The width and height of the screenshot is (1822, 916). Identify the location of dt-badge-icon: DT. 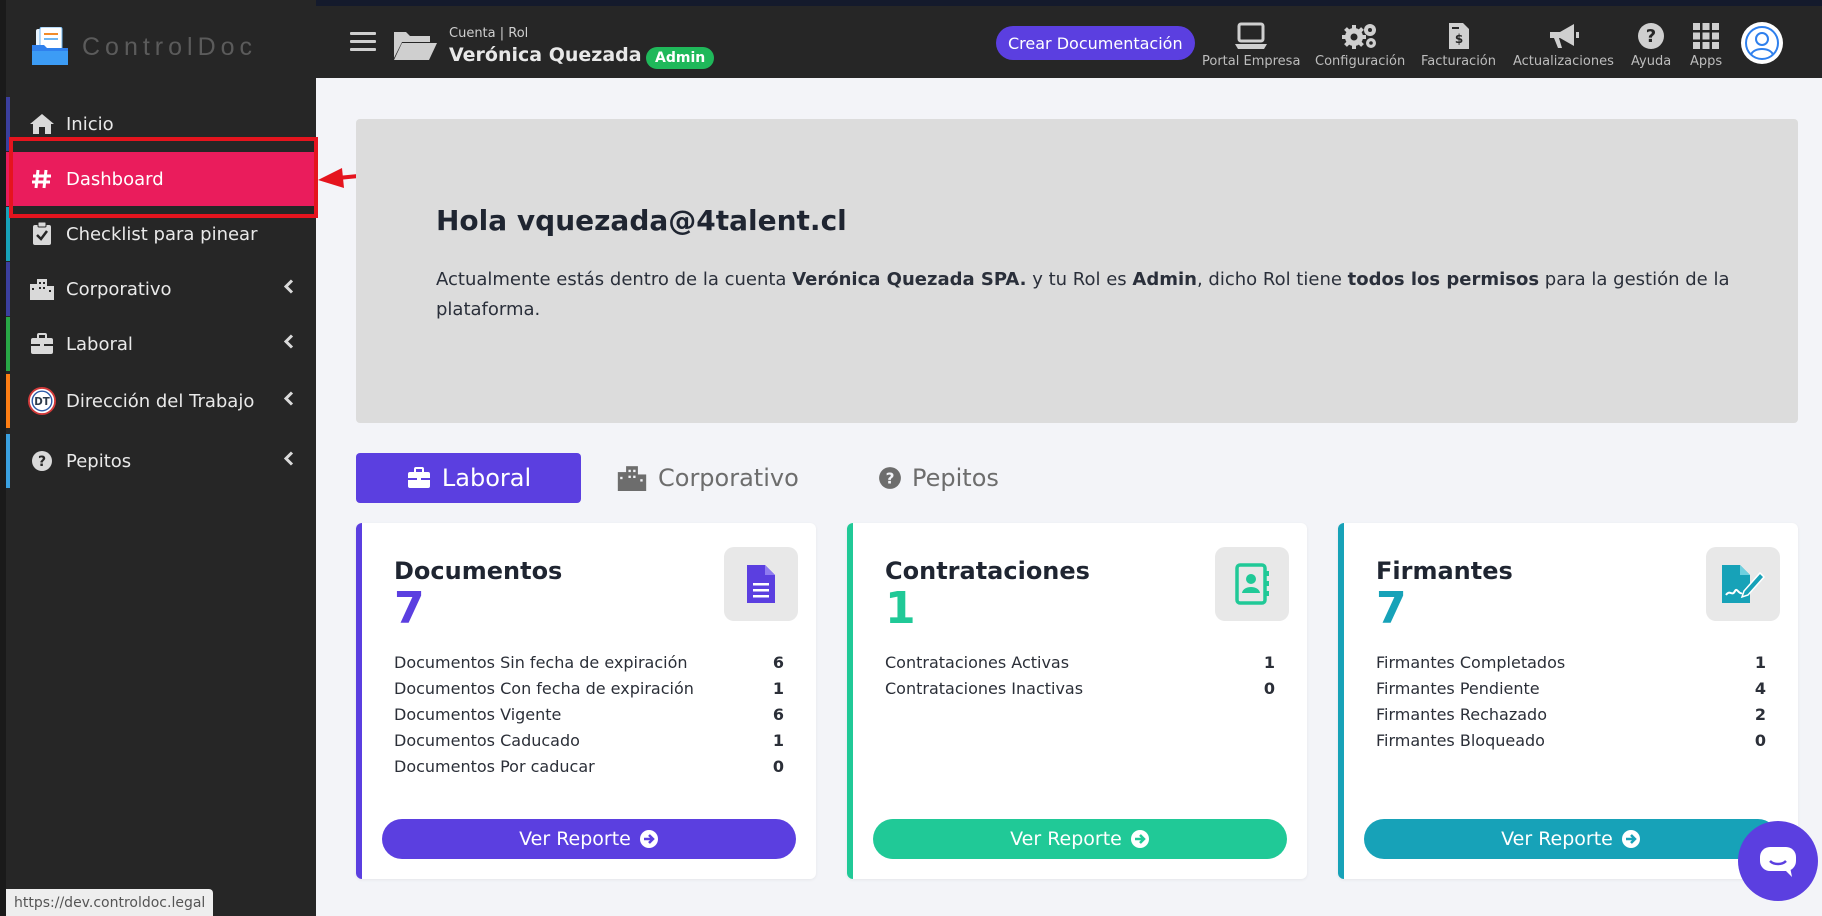
(42, 401).